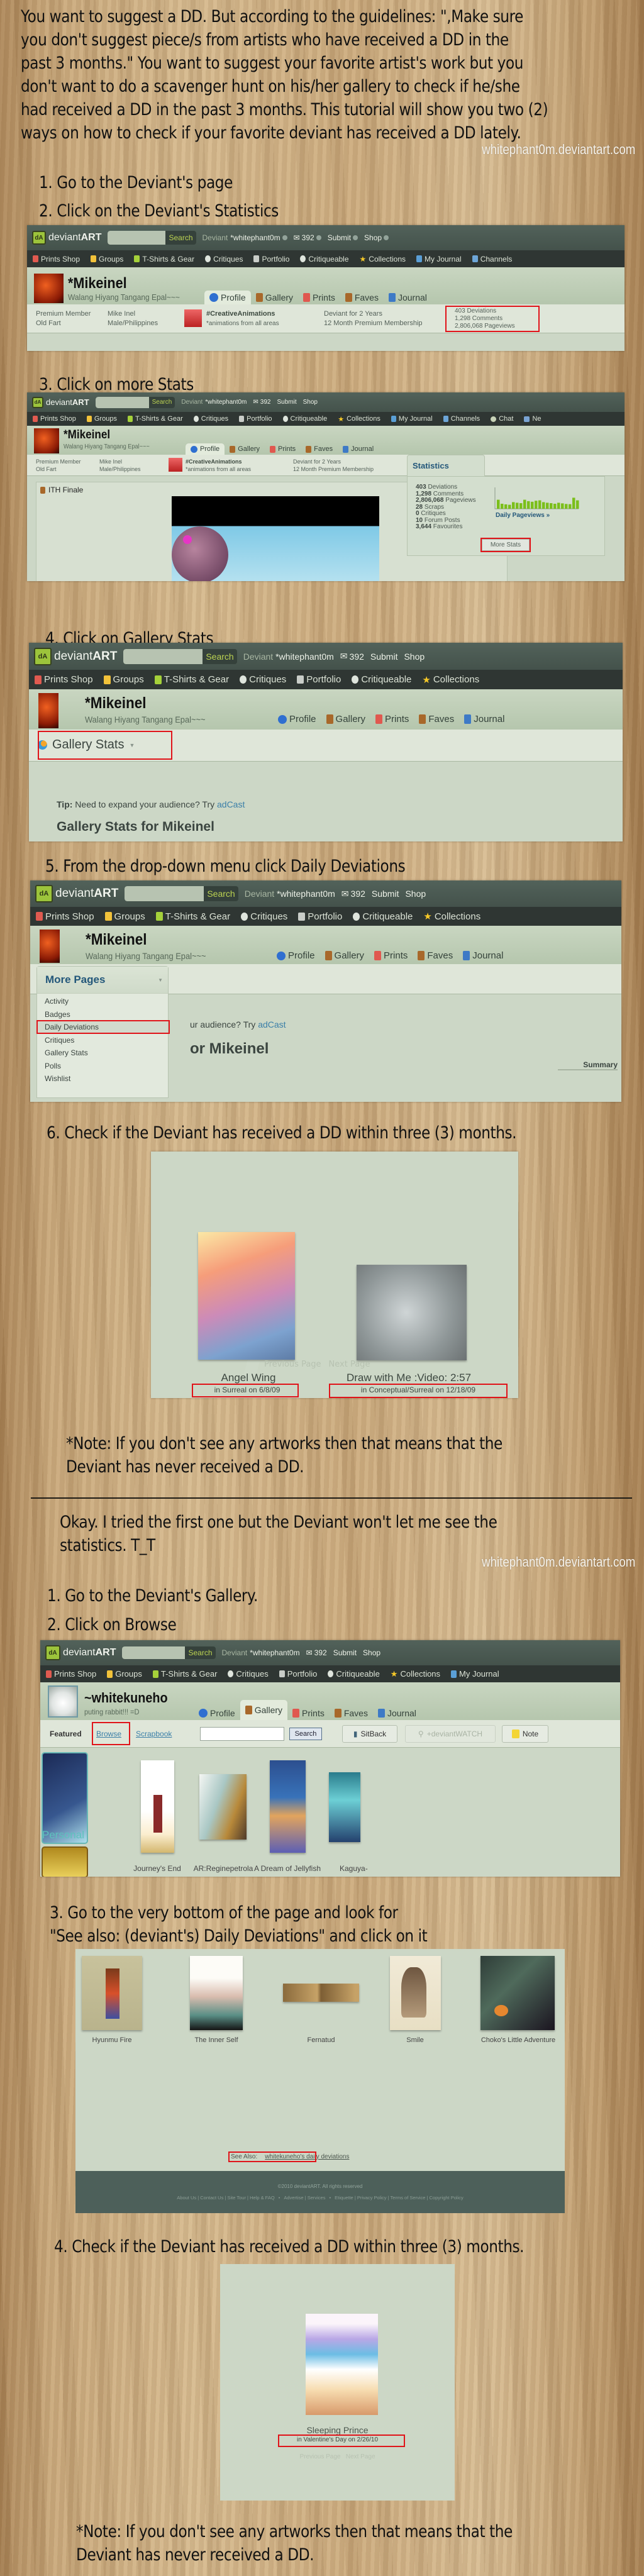 This screenshot has width=644, height=2576. Describe the element at coordinates (408, 2198) in the screenshot. I see `footer-link: Terms of Service` at that location.